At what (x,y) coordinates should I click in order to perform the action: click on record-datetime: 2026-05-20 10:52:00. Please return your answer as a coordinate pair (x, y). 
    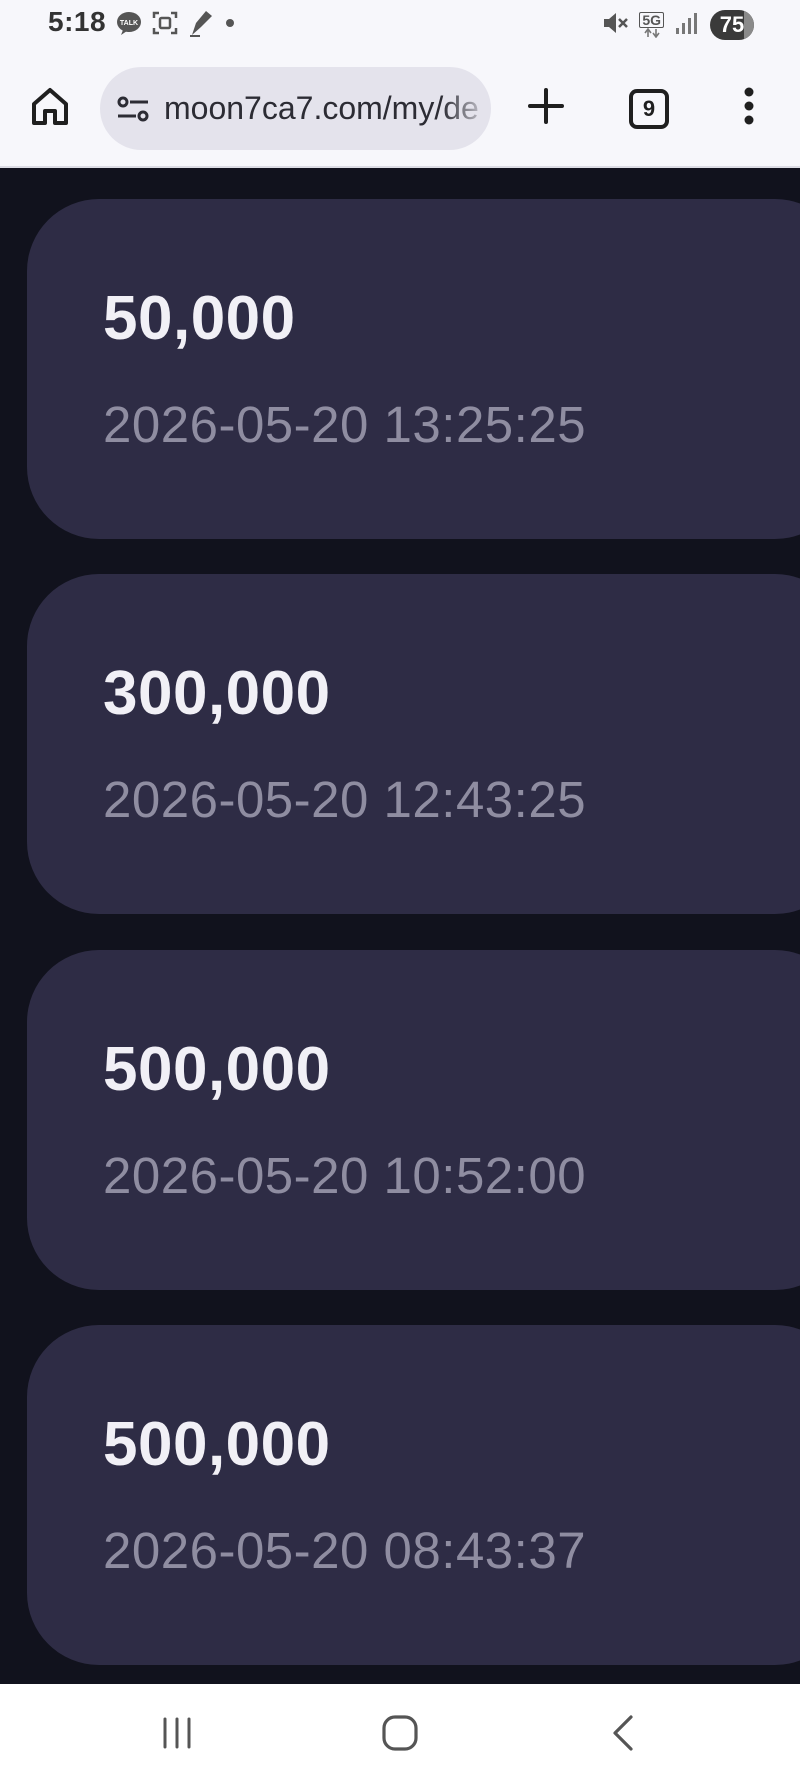
    Looking at the image, I should click on (345, 1175).